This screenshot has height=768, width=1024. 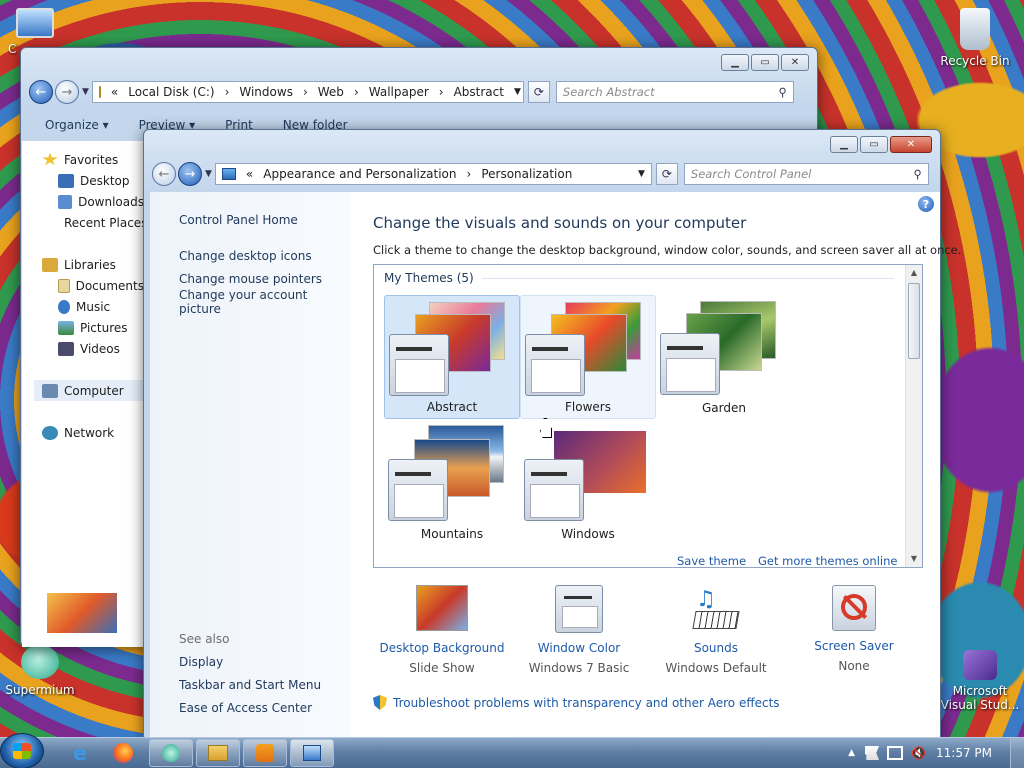 What do you see at coordinates (171, 92) in the screenshot?
I see `breadcrumb-local-disk: Local Disk (C:)` at bounding box center [171, 92].